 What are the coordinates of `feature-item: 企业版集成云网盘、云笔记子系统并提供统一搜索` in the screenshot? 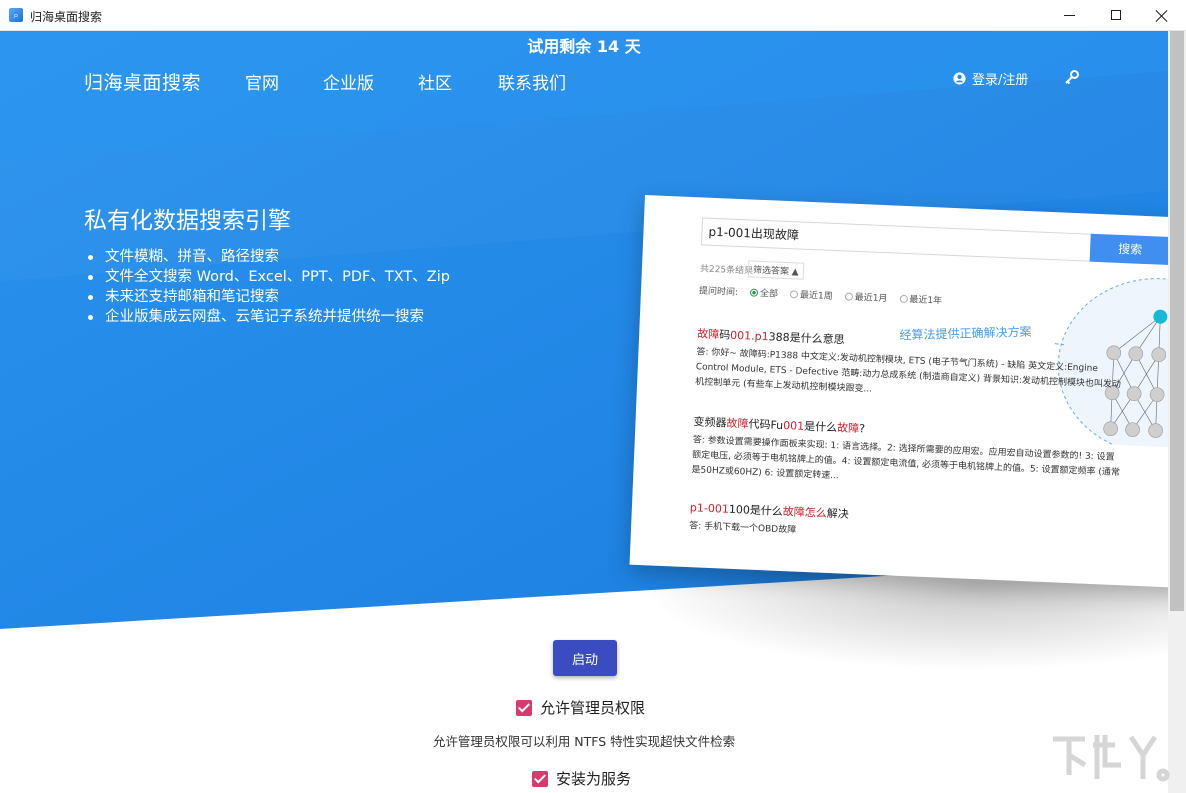 It's located at (269, 317).